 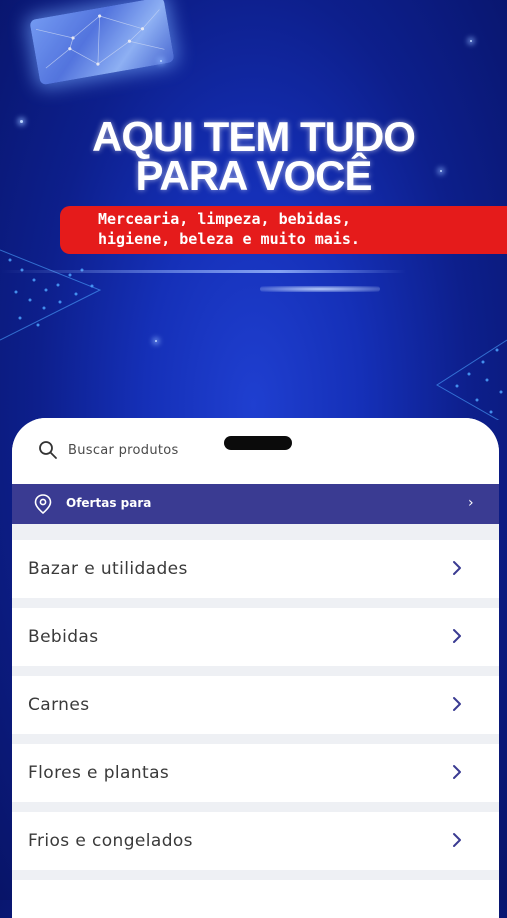 I want to click on search-bar: Buscar produtos, so click(x=108, y=450).